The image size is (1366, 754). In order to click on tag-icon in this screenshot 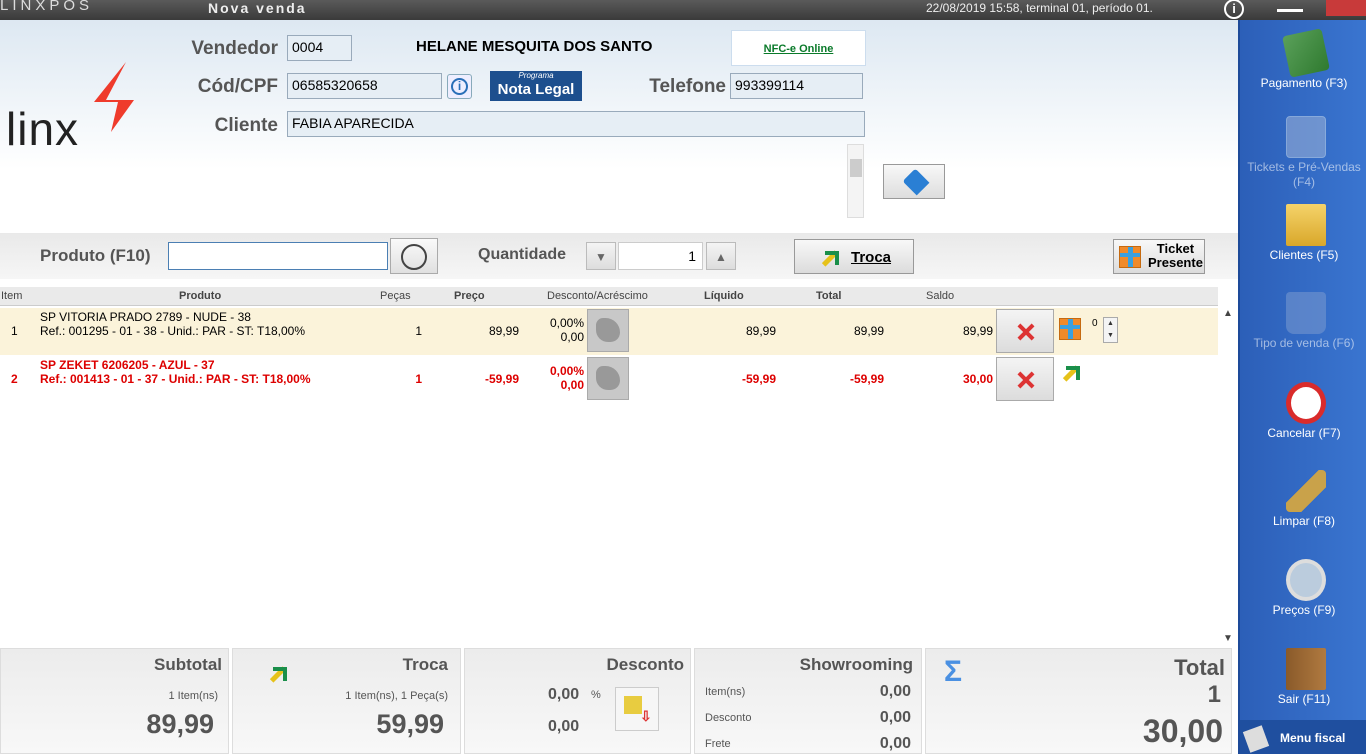, I will do `click(916, 182)`.